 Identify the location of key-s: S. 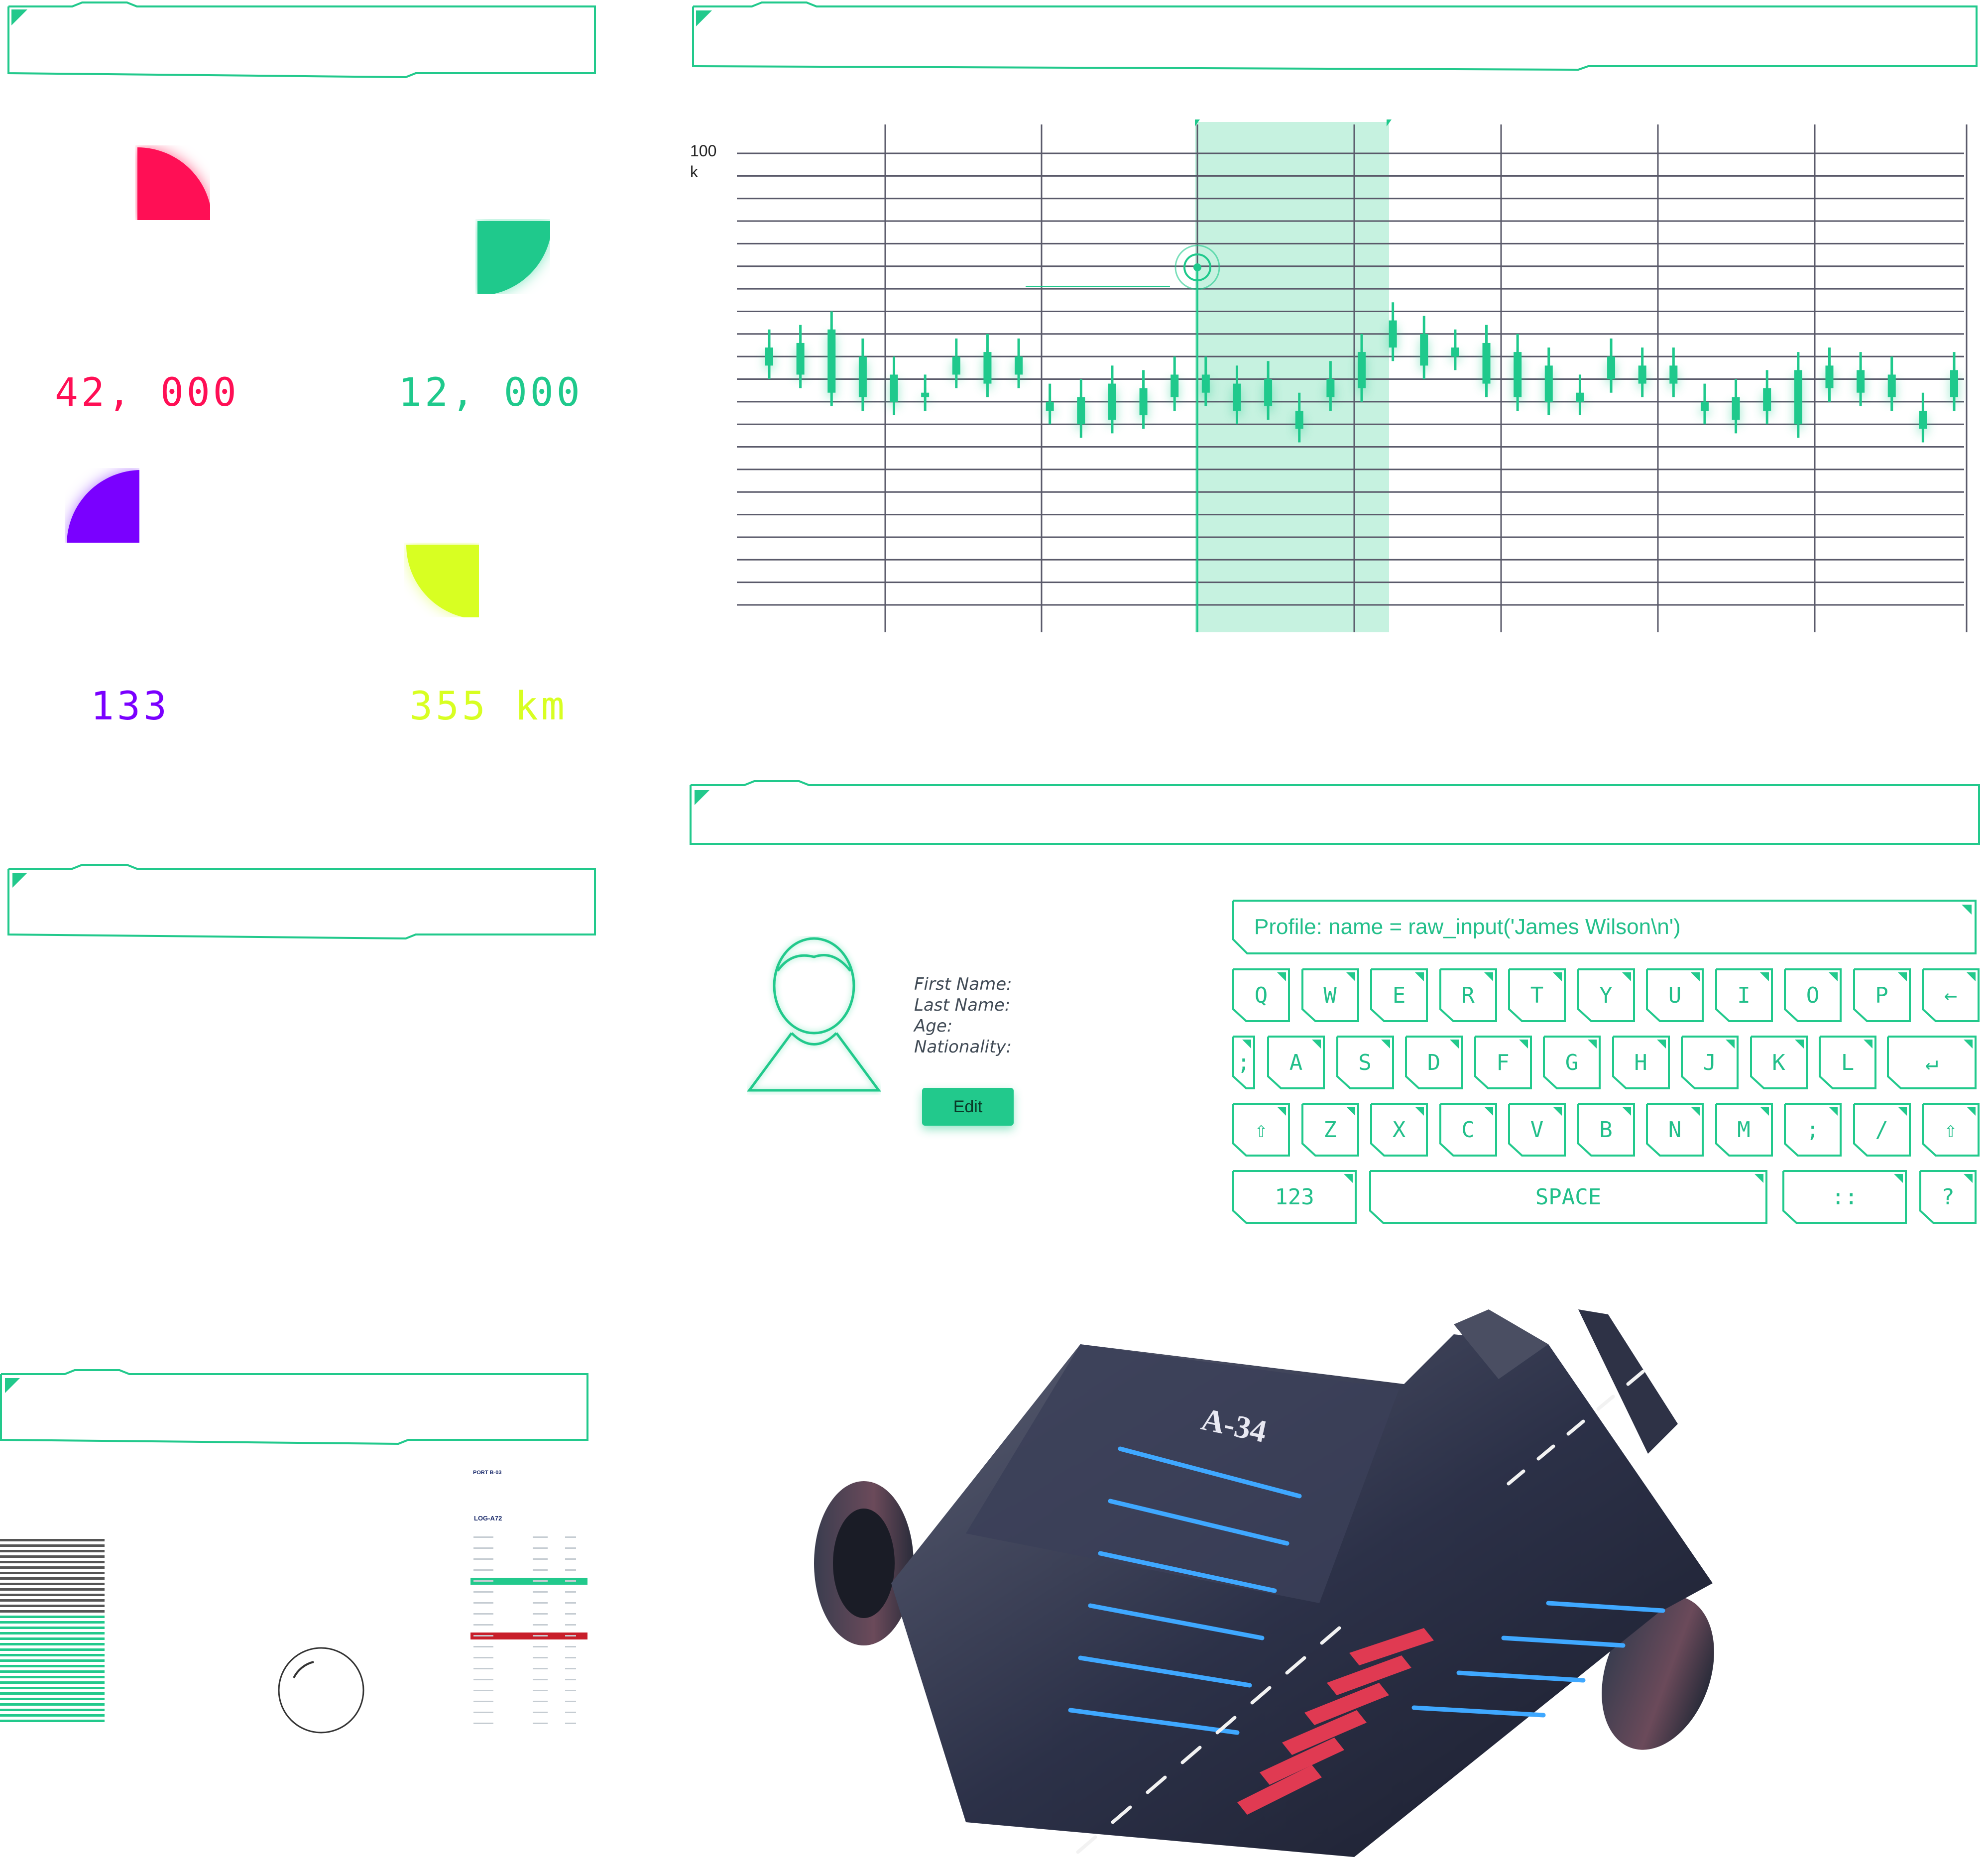
(1365, 1062).